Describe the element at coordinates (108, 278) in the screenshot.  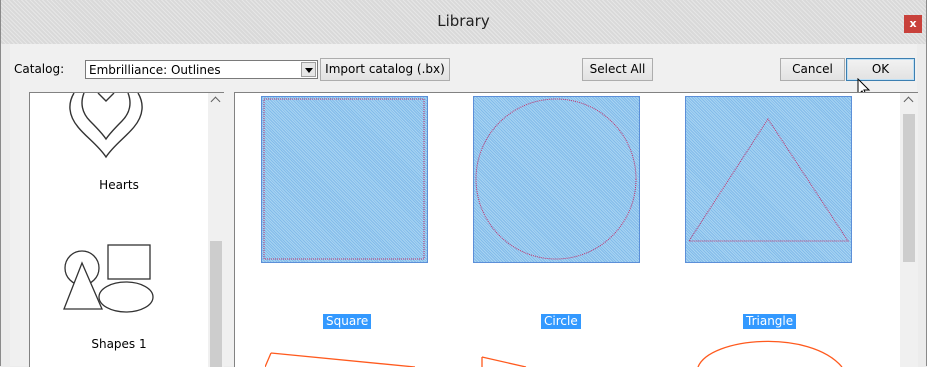
I see `shapes-icon` at that location.